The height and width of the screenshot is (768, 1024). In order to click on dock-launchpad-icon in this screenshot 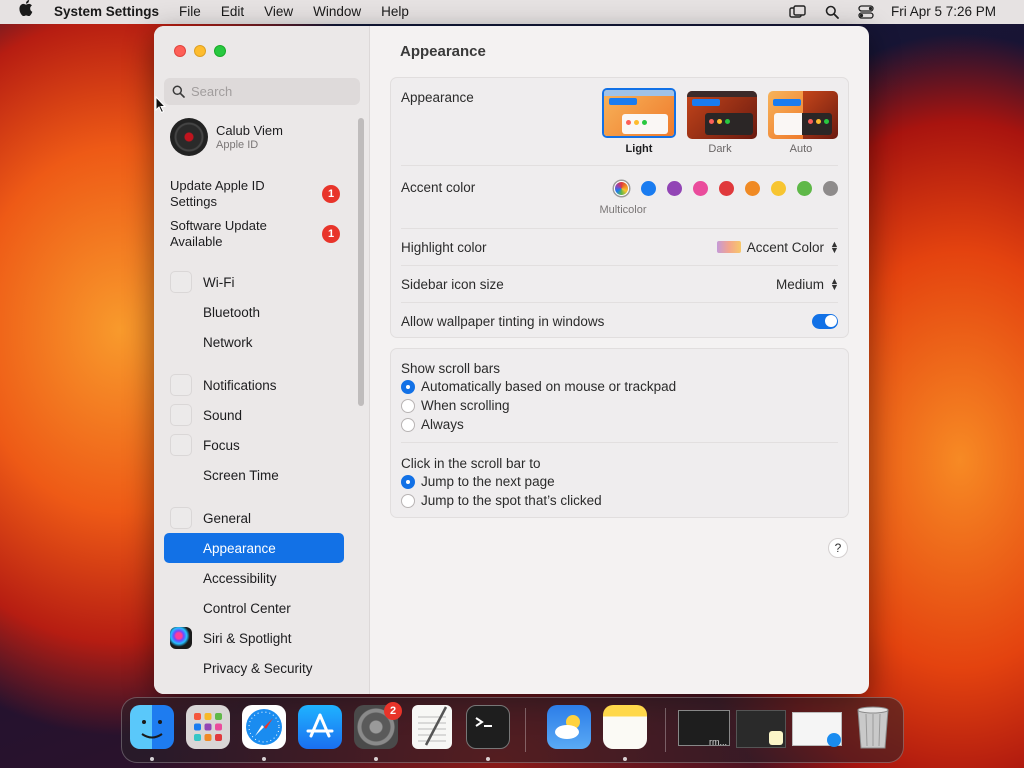, I will do `click(208, 727)`.